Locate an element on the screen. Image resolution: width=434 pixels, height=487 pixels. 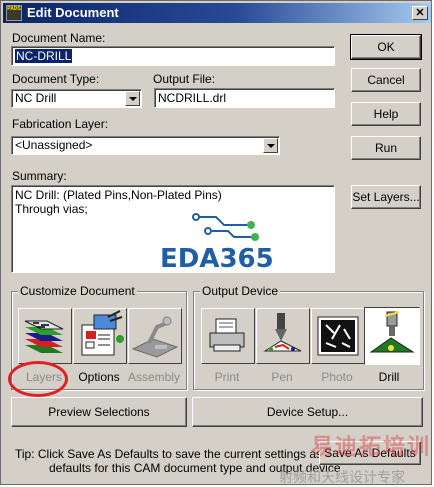
pen-plotter-icon is located at coordinates (282, 332).